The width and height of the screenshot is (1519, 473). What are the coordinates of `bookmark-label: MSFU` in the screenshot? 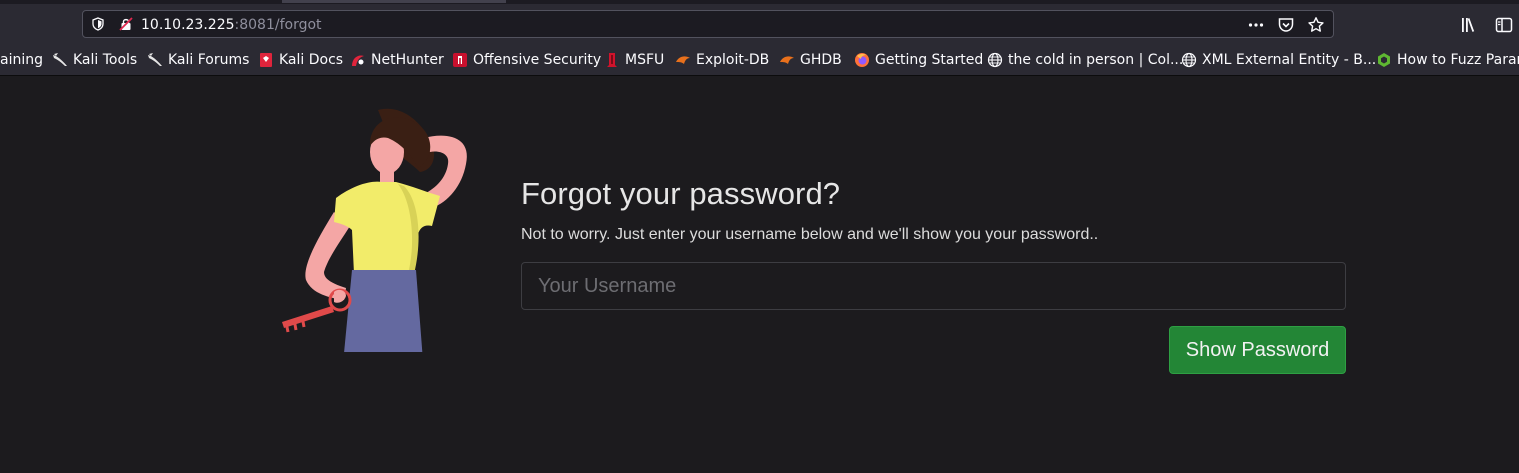 It's located at (645, 60).